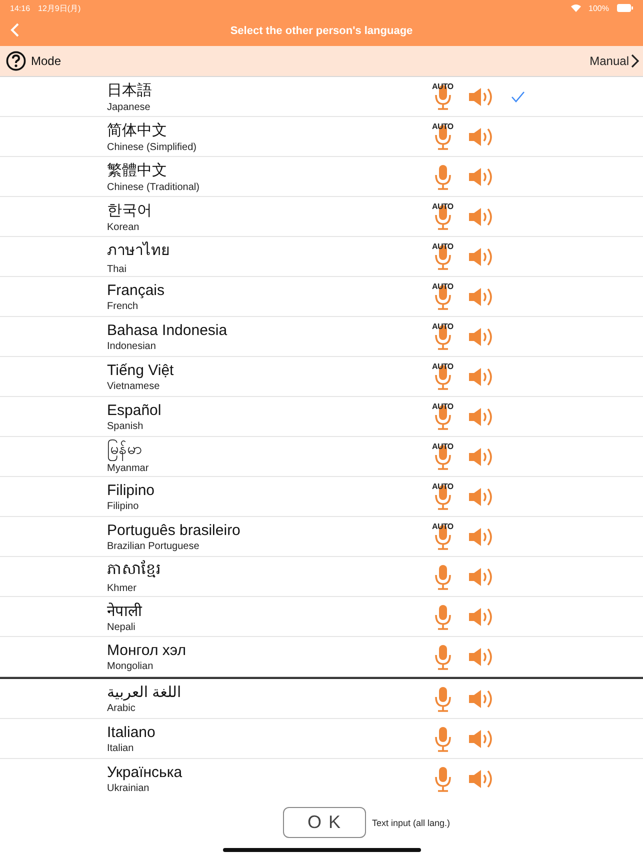  Describe the element at coordinates (137, 130) in the screenshot. I see `language-native-name: 简体中文` at that location.